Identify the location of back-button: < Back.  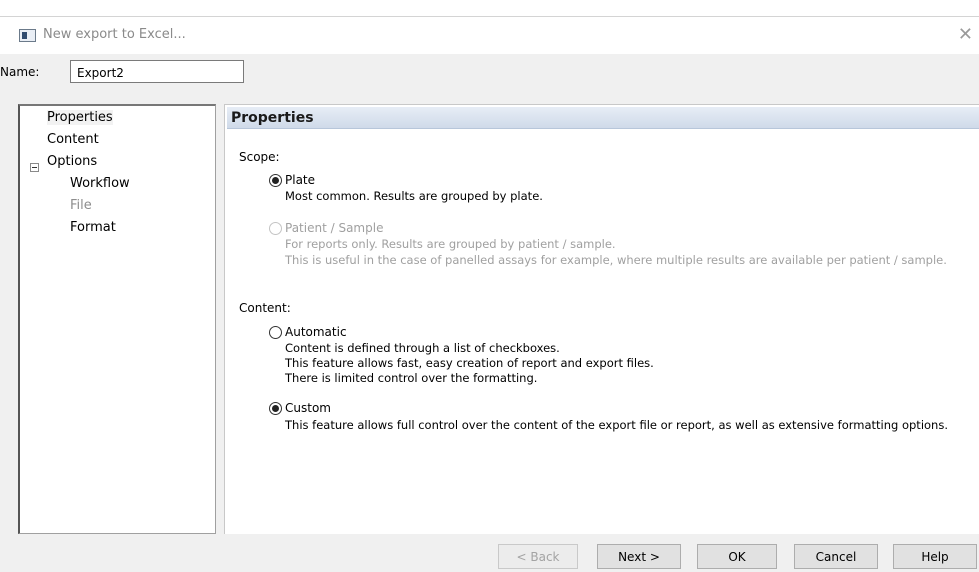
(538, 556).